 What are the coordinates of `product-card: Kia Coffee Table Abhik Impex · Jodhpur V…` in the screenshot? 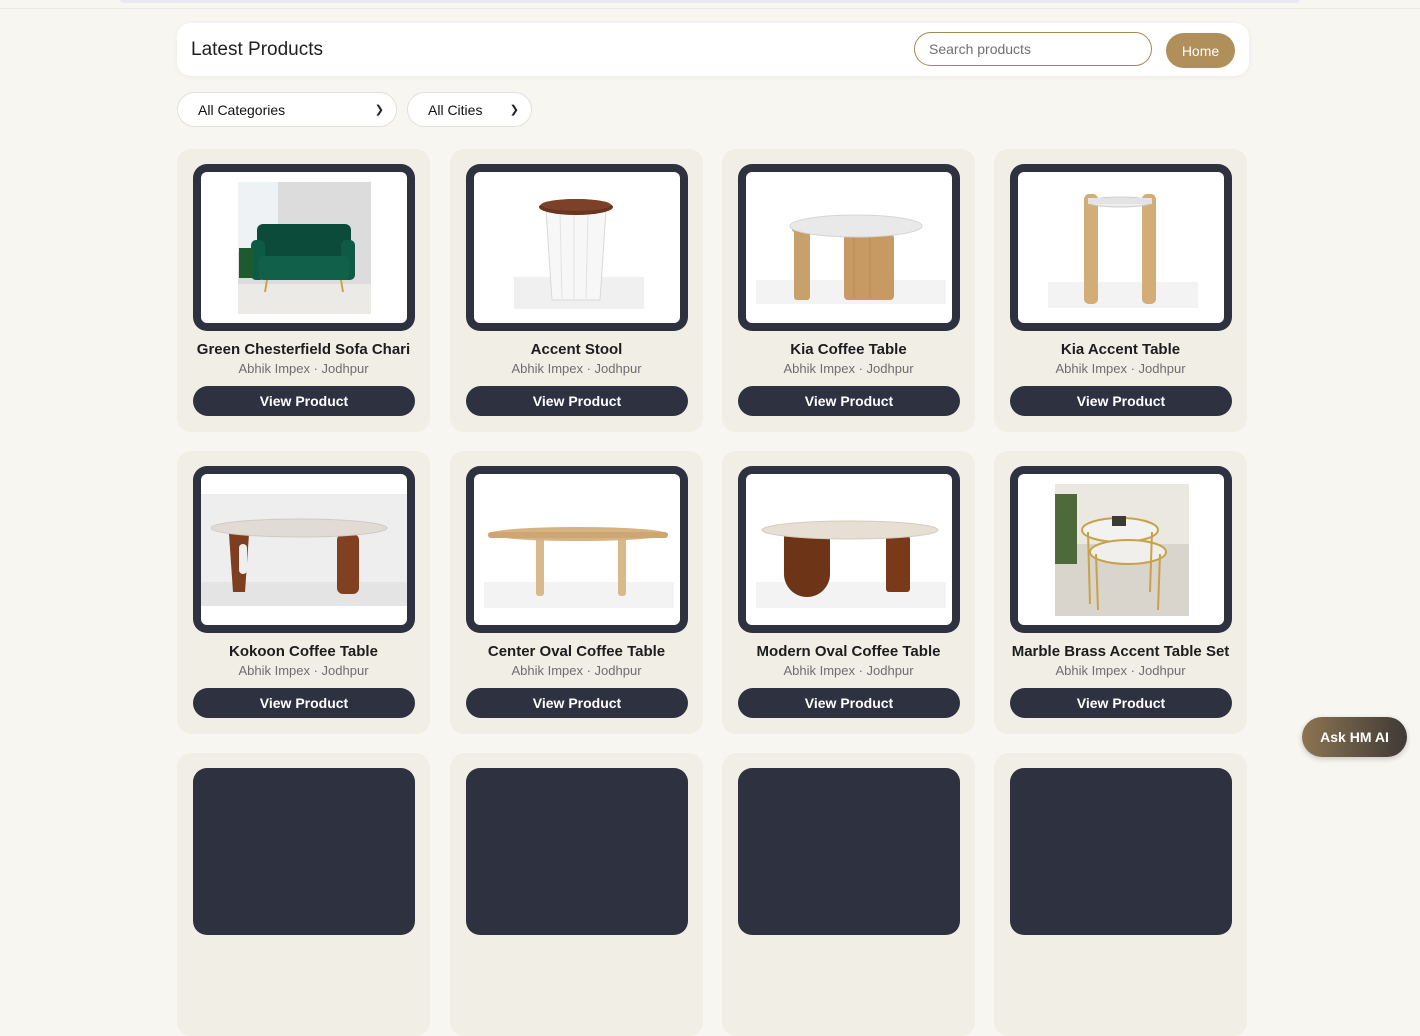 It's located at (848, 290).